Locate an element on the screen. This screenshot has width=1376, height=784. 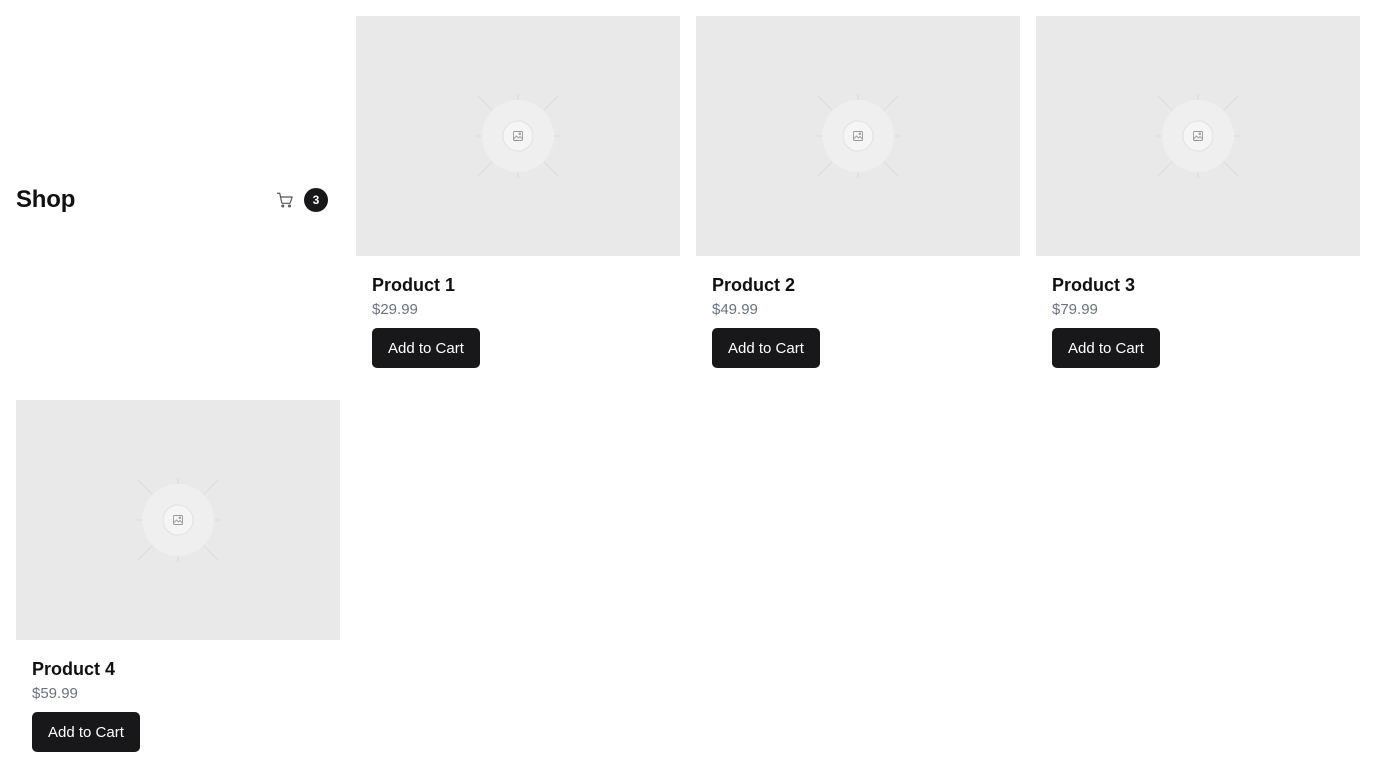
cart-count-badge: 3 is located at coordinates (316, 200).